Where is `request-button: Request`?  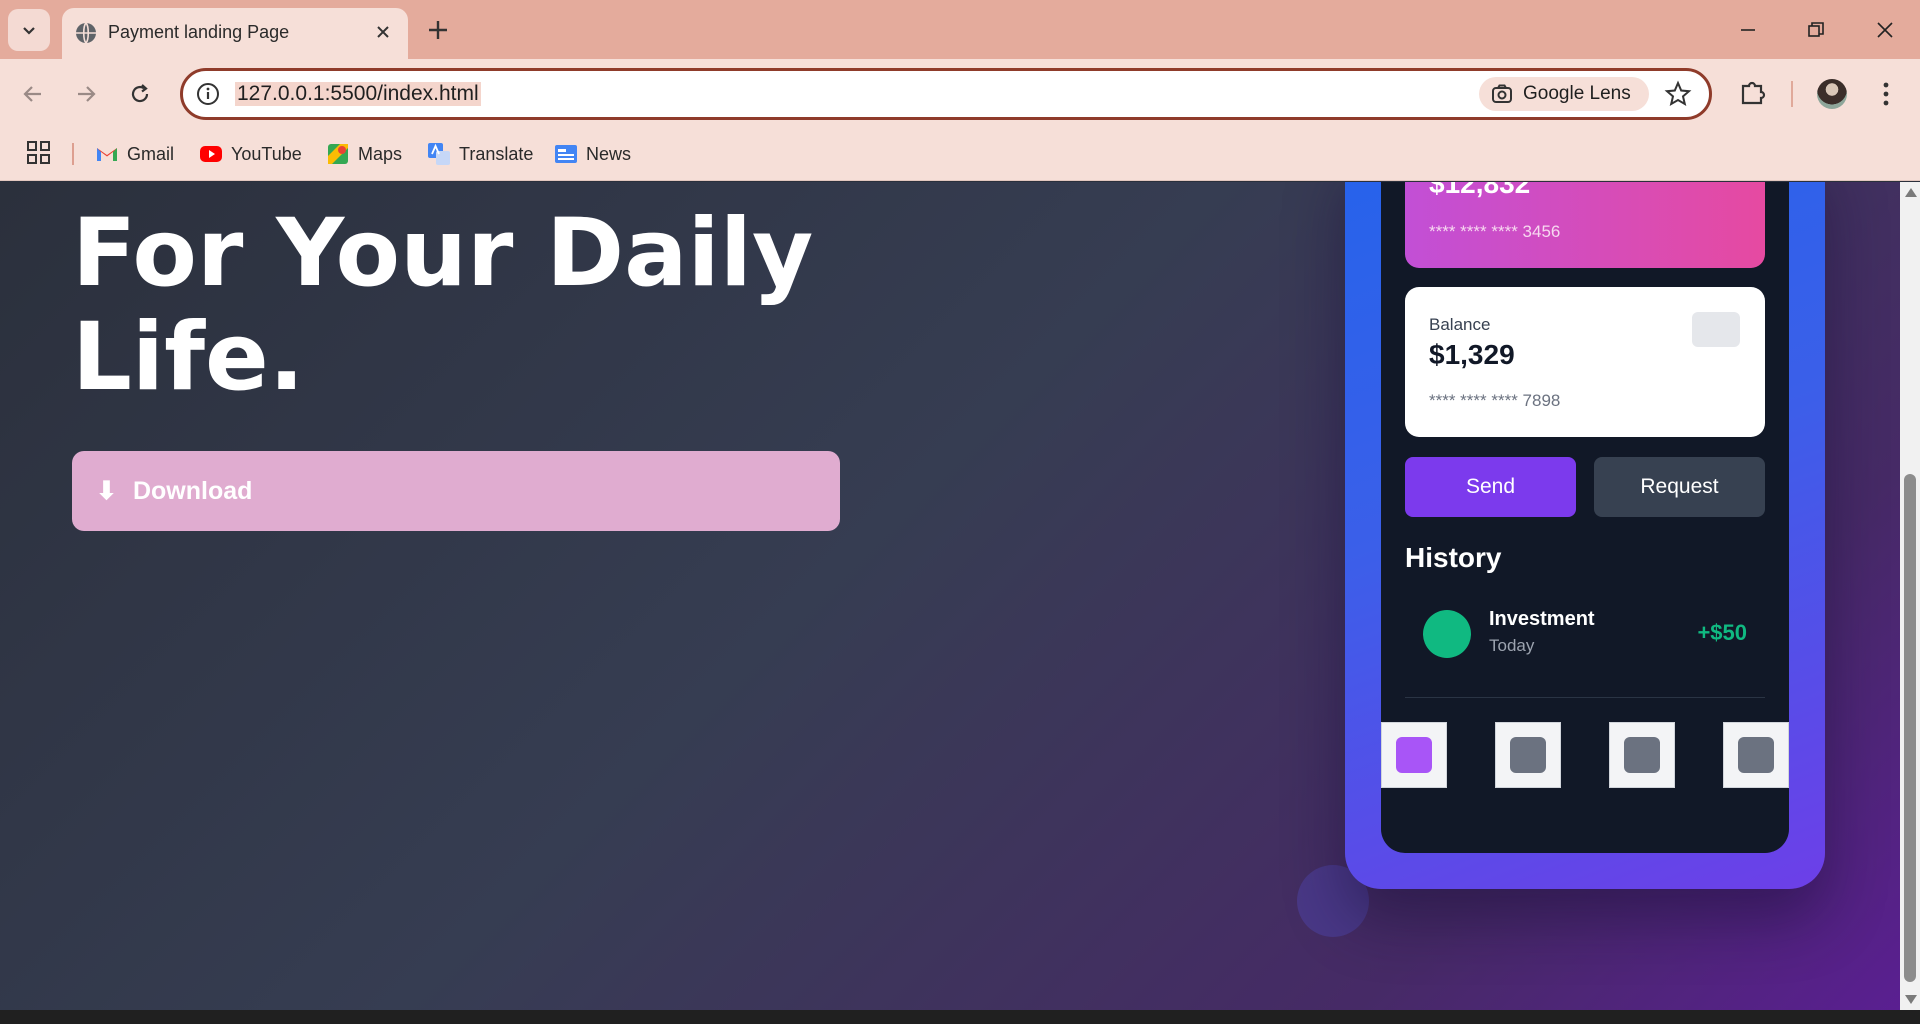
request-button: Request is located at coordinates (1679, 487).